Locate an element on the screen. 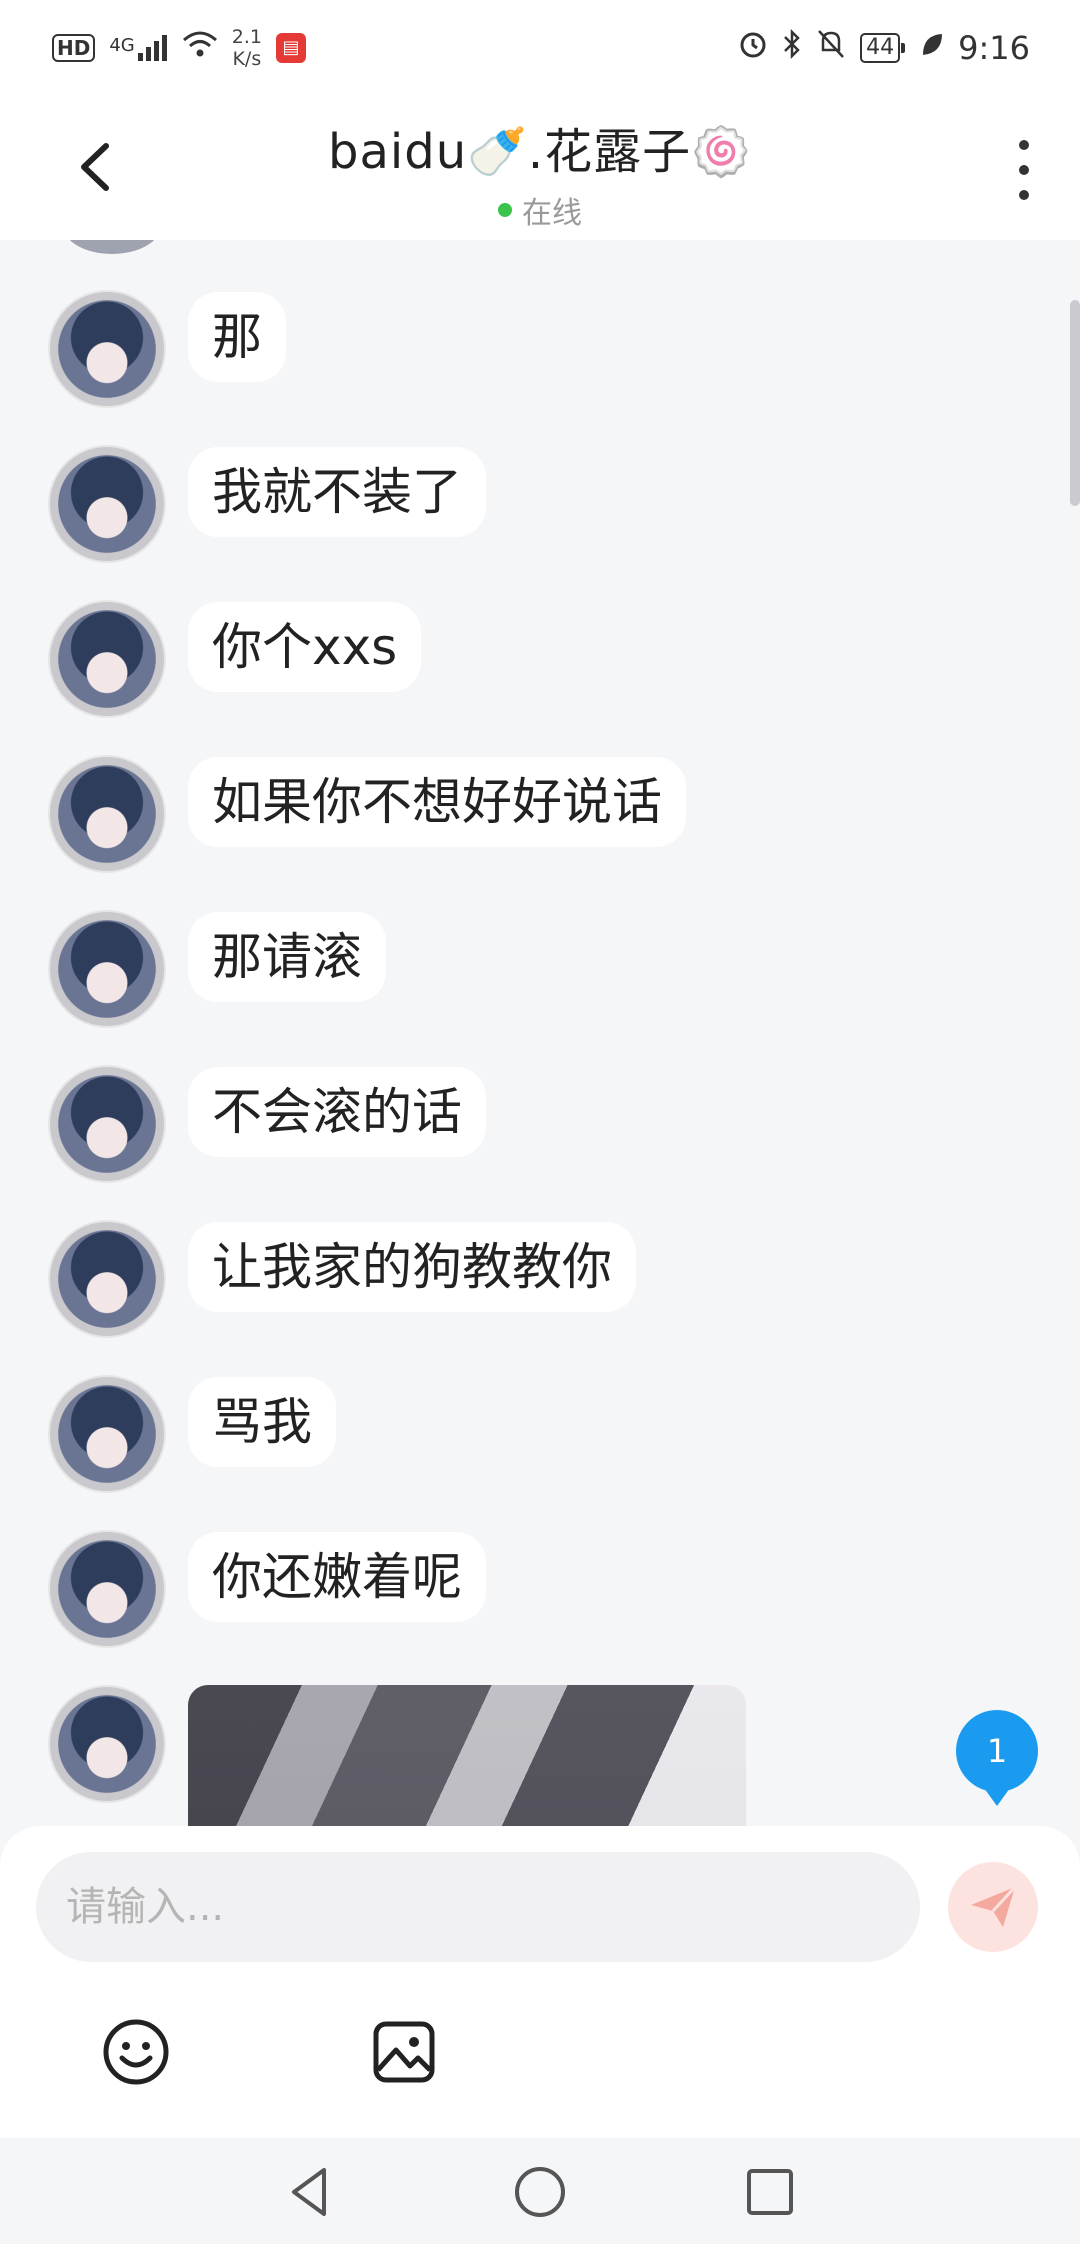 The image size is (1080, 2244). square-recents-icon is located at coordinates (770, 2192).